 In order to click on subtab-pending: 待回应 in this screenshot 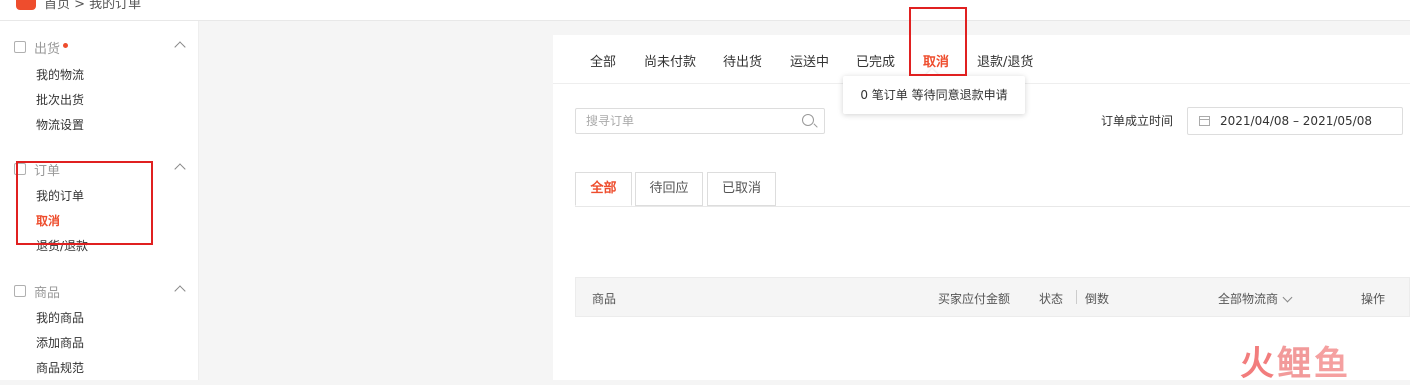, I will do `click(669, 189)`.